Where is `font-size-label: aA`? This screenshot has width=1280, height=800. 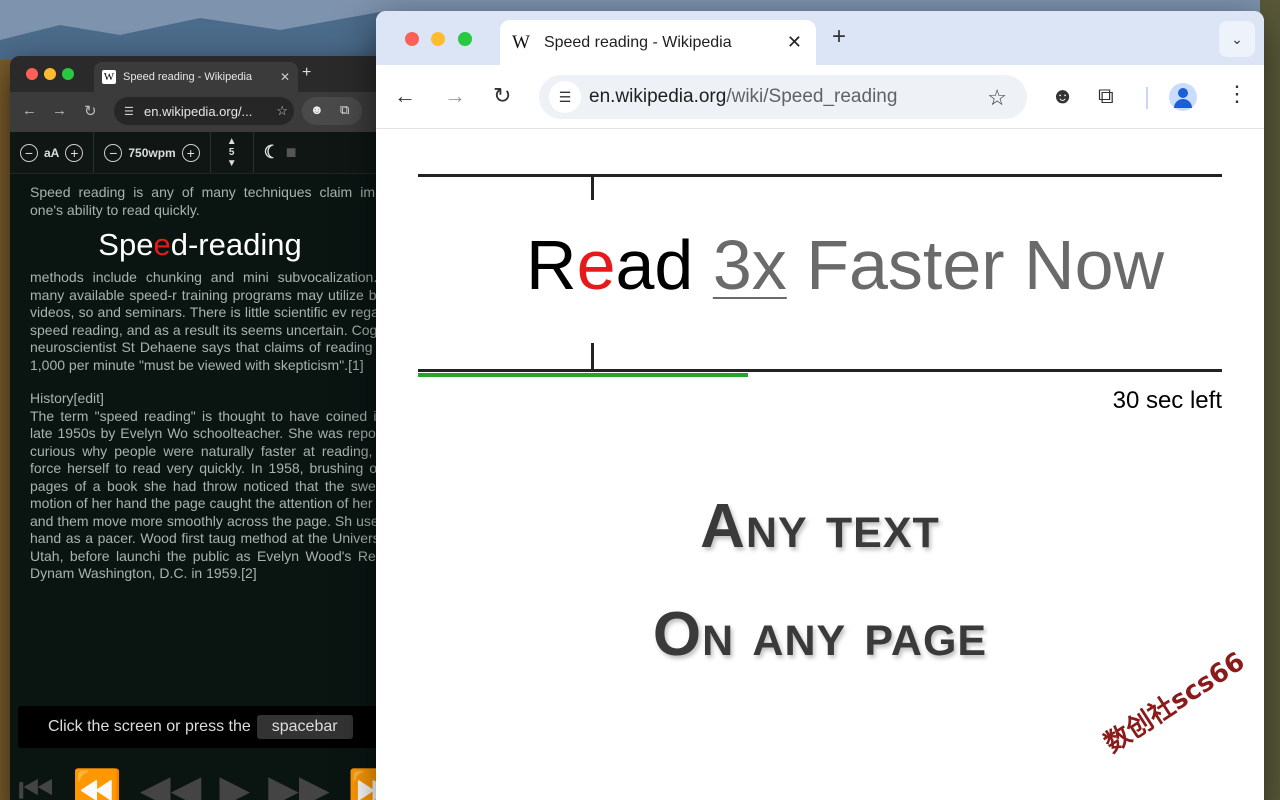 font-size-label: aA is located at coordinates (52, 152).